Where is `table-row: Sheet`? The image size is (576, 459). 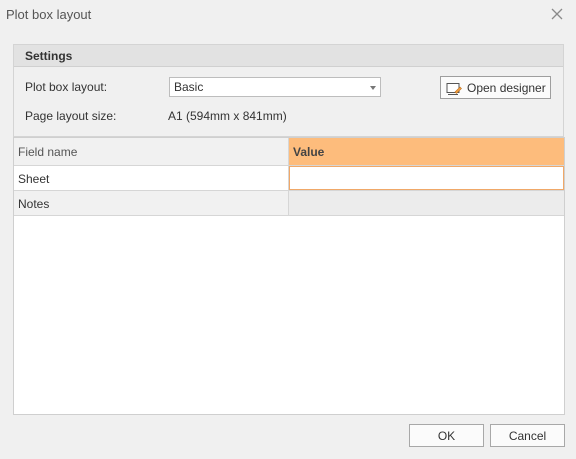
table-row: Sheet is located at coordinates (289, 178).